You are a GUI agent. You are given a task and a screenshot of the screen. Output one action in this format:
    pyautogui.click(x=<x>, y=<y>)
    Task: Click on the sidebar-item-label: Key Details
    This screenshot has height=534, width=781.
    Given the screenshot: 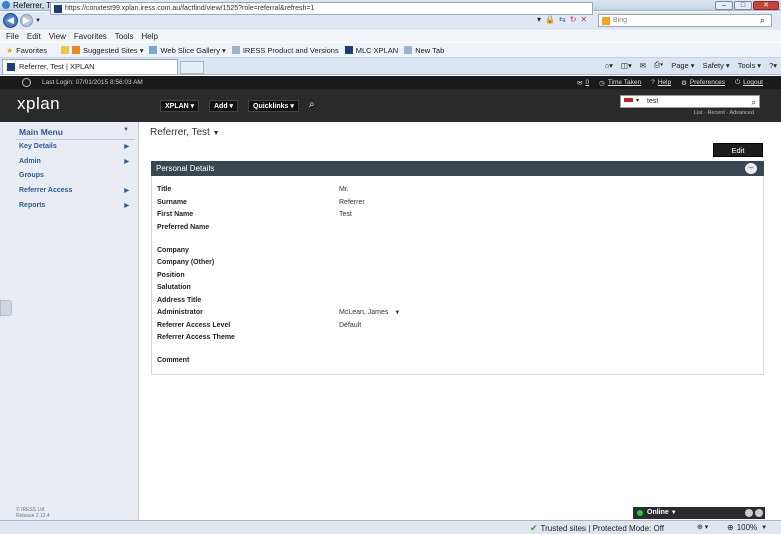 What is the action you would take?
    pyautogui.click(x=38, y=146)
    